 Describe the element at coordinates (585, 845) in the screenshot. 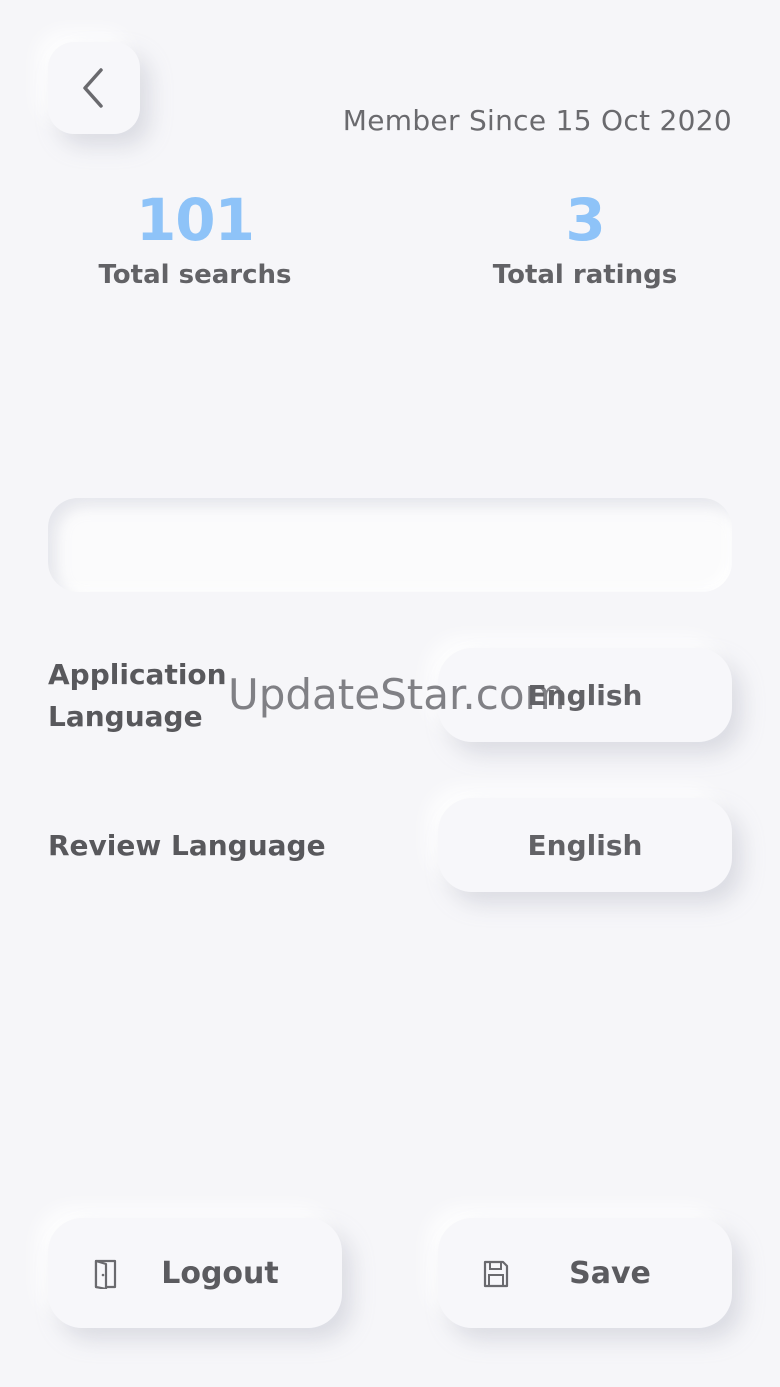

I see `review-language-button: English` at that location.